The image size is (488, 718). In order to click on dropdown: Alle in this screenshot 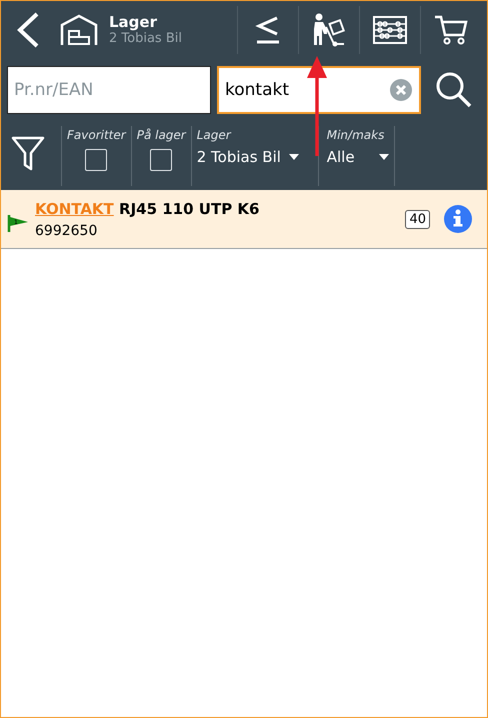, I will do `click(357, 157)`.